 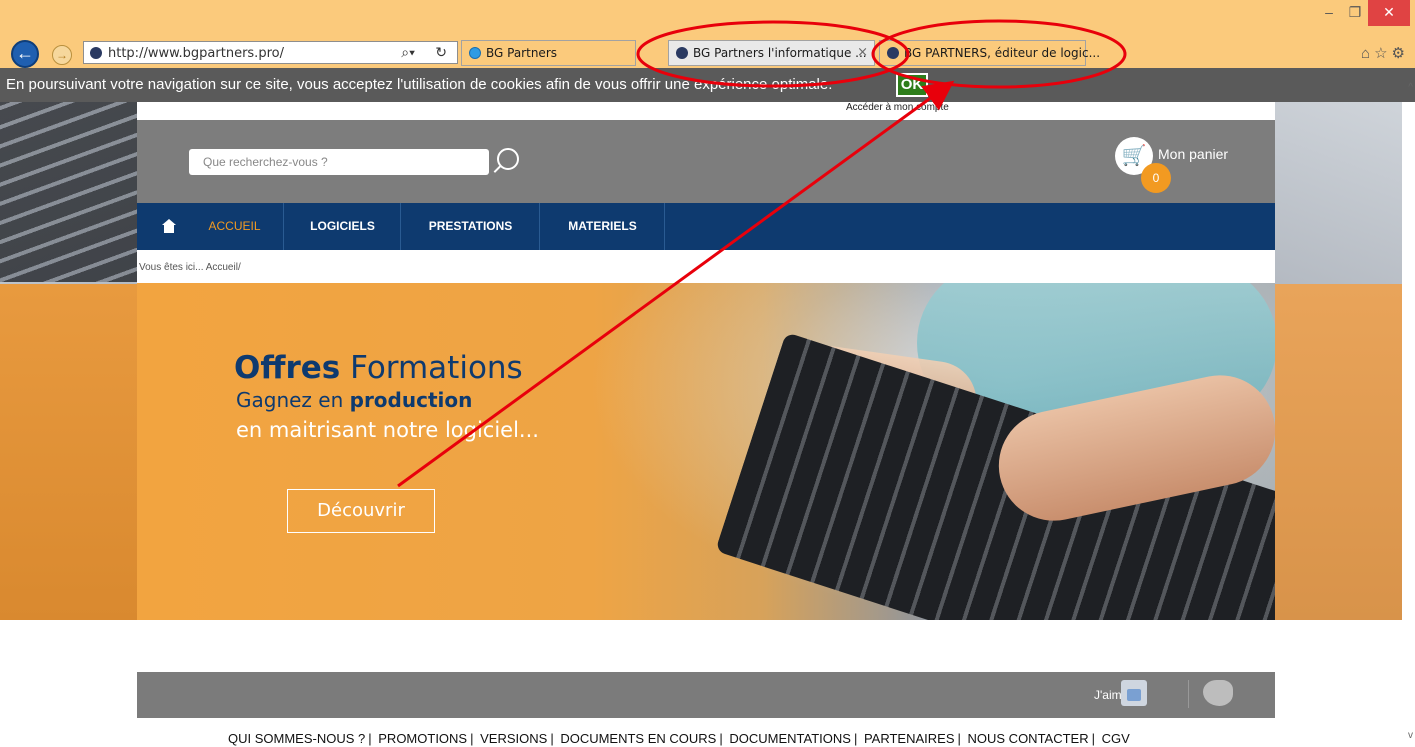 I want to click on hero-subtitle-b: production, so click(x=411, y=400).